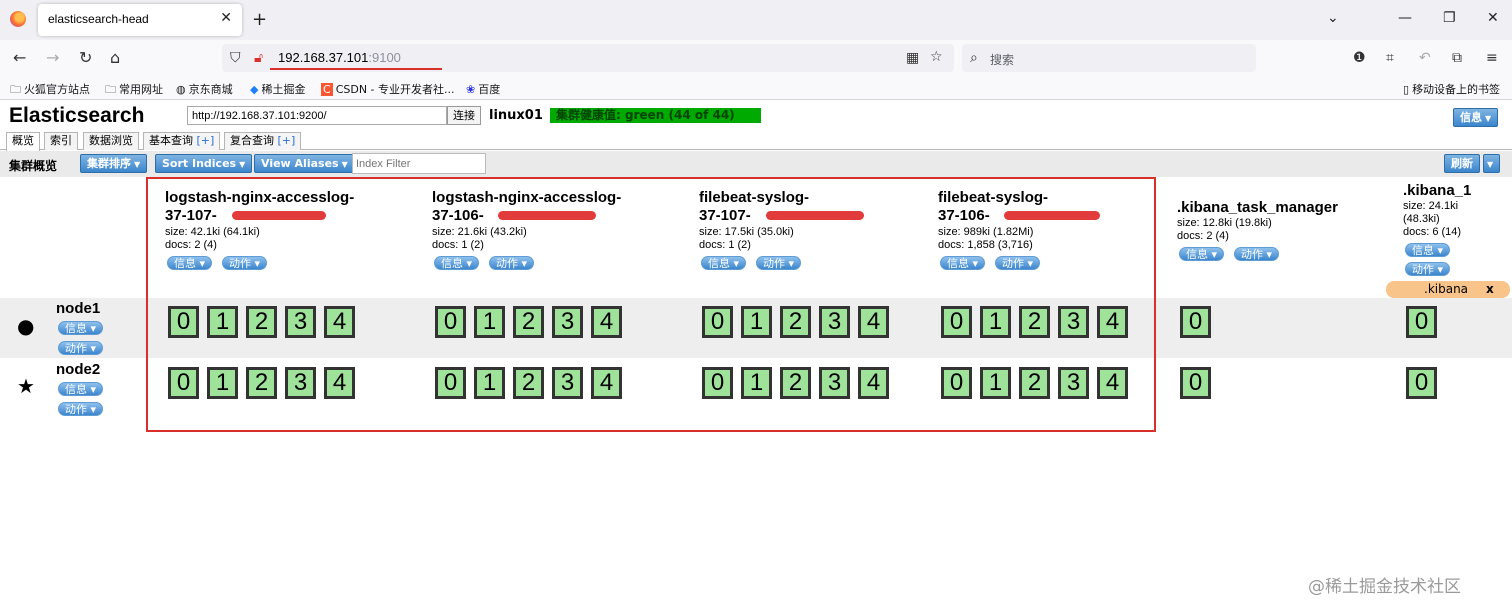  I want to click on address-bar: ⛉ 🔓︎ 192.168.37.101:9100 ▦ ☆, so click(588, 58).